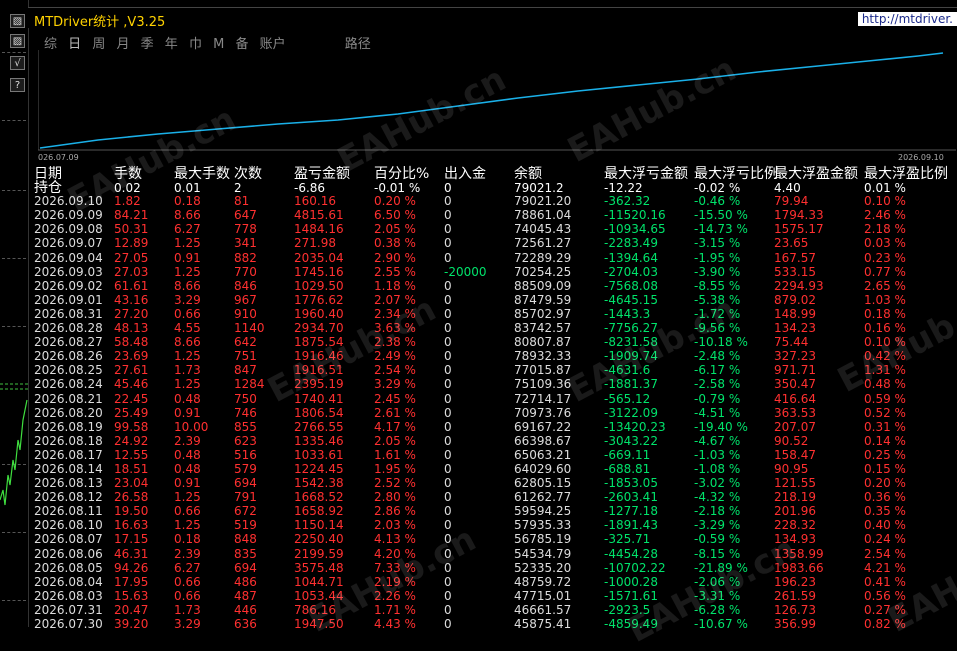 This screenshot has height=651, width=957. Describe the element at coordinates (885, 356) in the screenshot. I see `cell-max-gain-pct: 0.42 %` at that location.